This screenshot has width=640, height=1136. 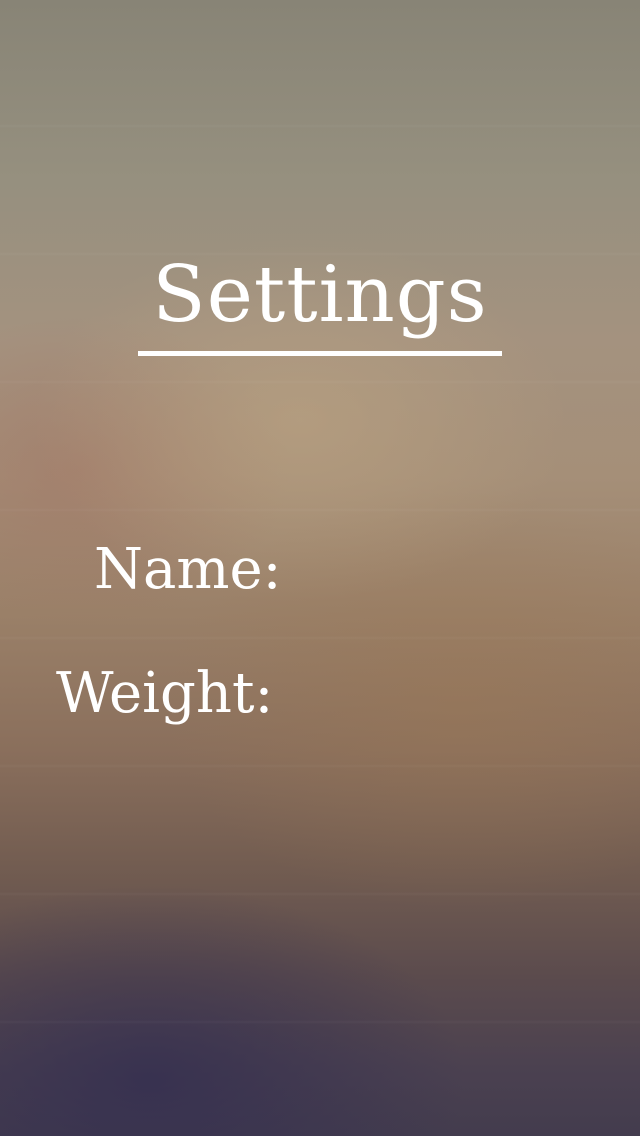 I want to click on weight-label: Weight:, so click(x=165, y=693).